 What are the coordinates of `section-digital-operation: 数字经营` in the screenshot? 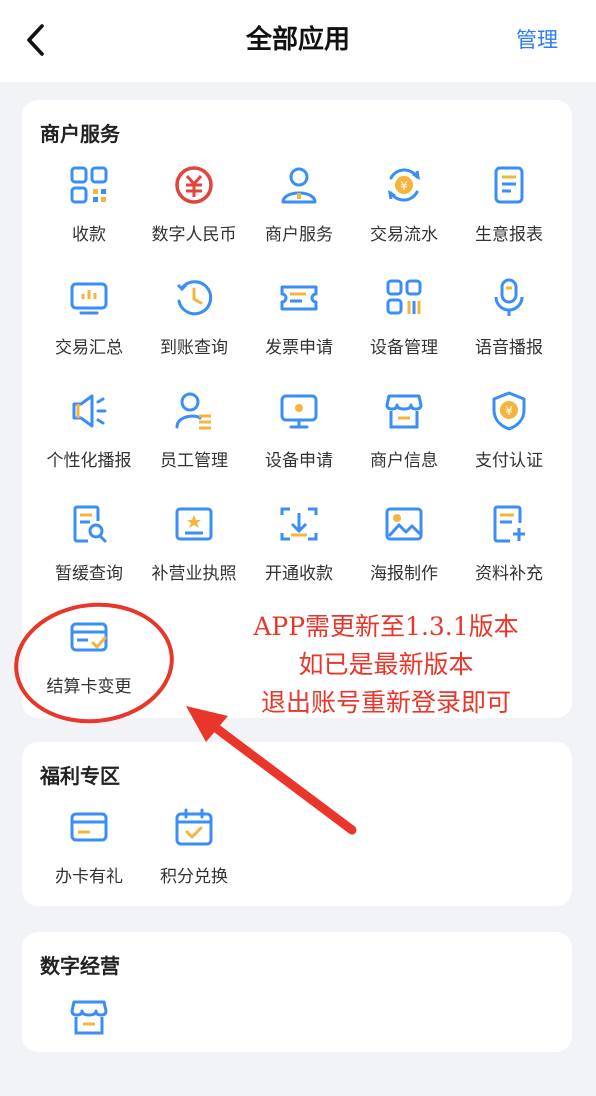 It's located at (297, 992).